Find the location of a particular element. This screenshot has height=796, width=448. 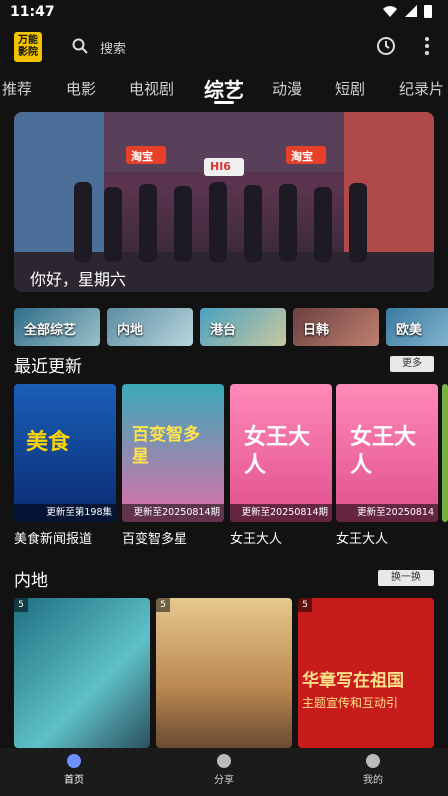

chip-all-variety: 全部综艺 is located at coordinates (57, 327).